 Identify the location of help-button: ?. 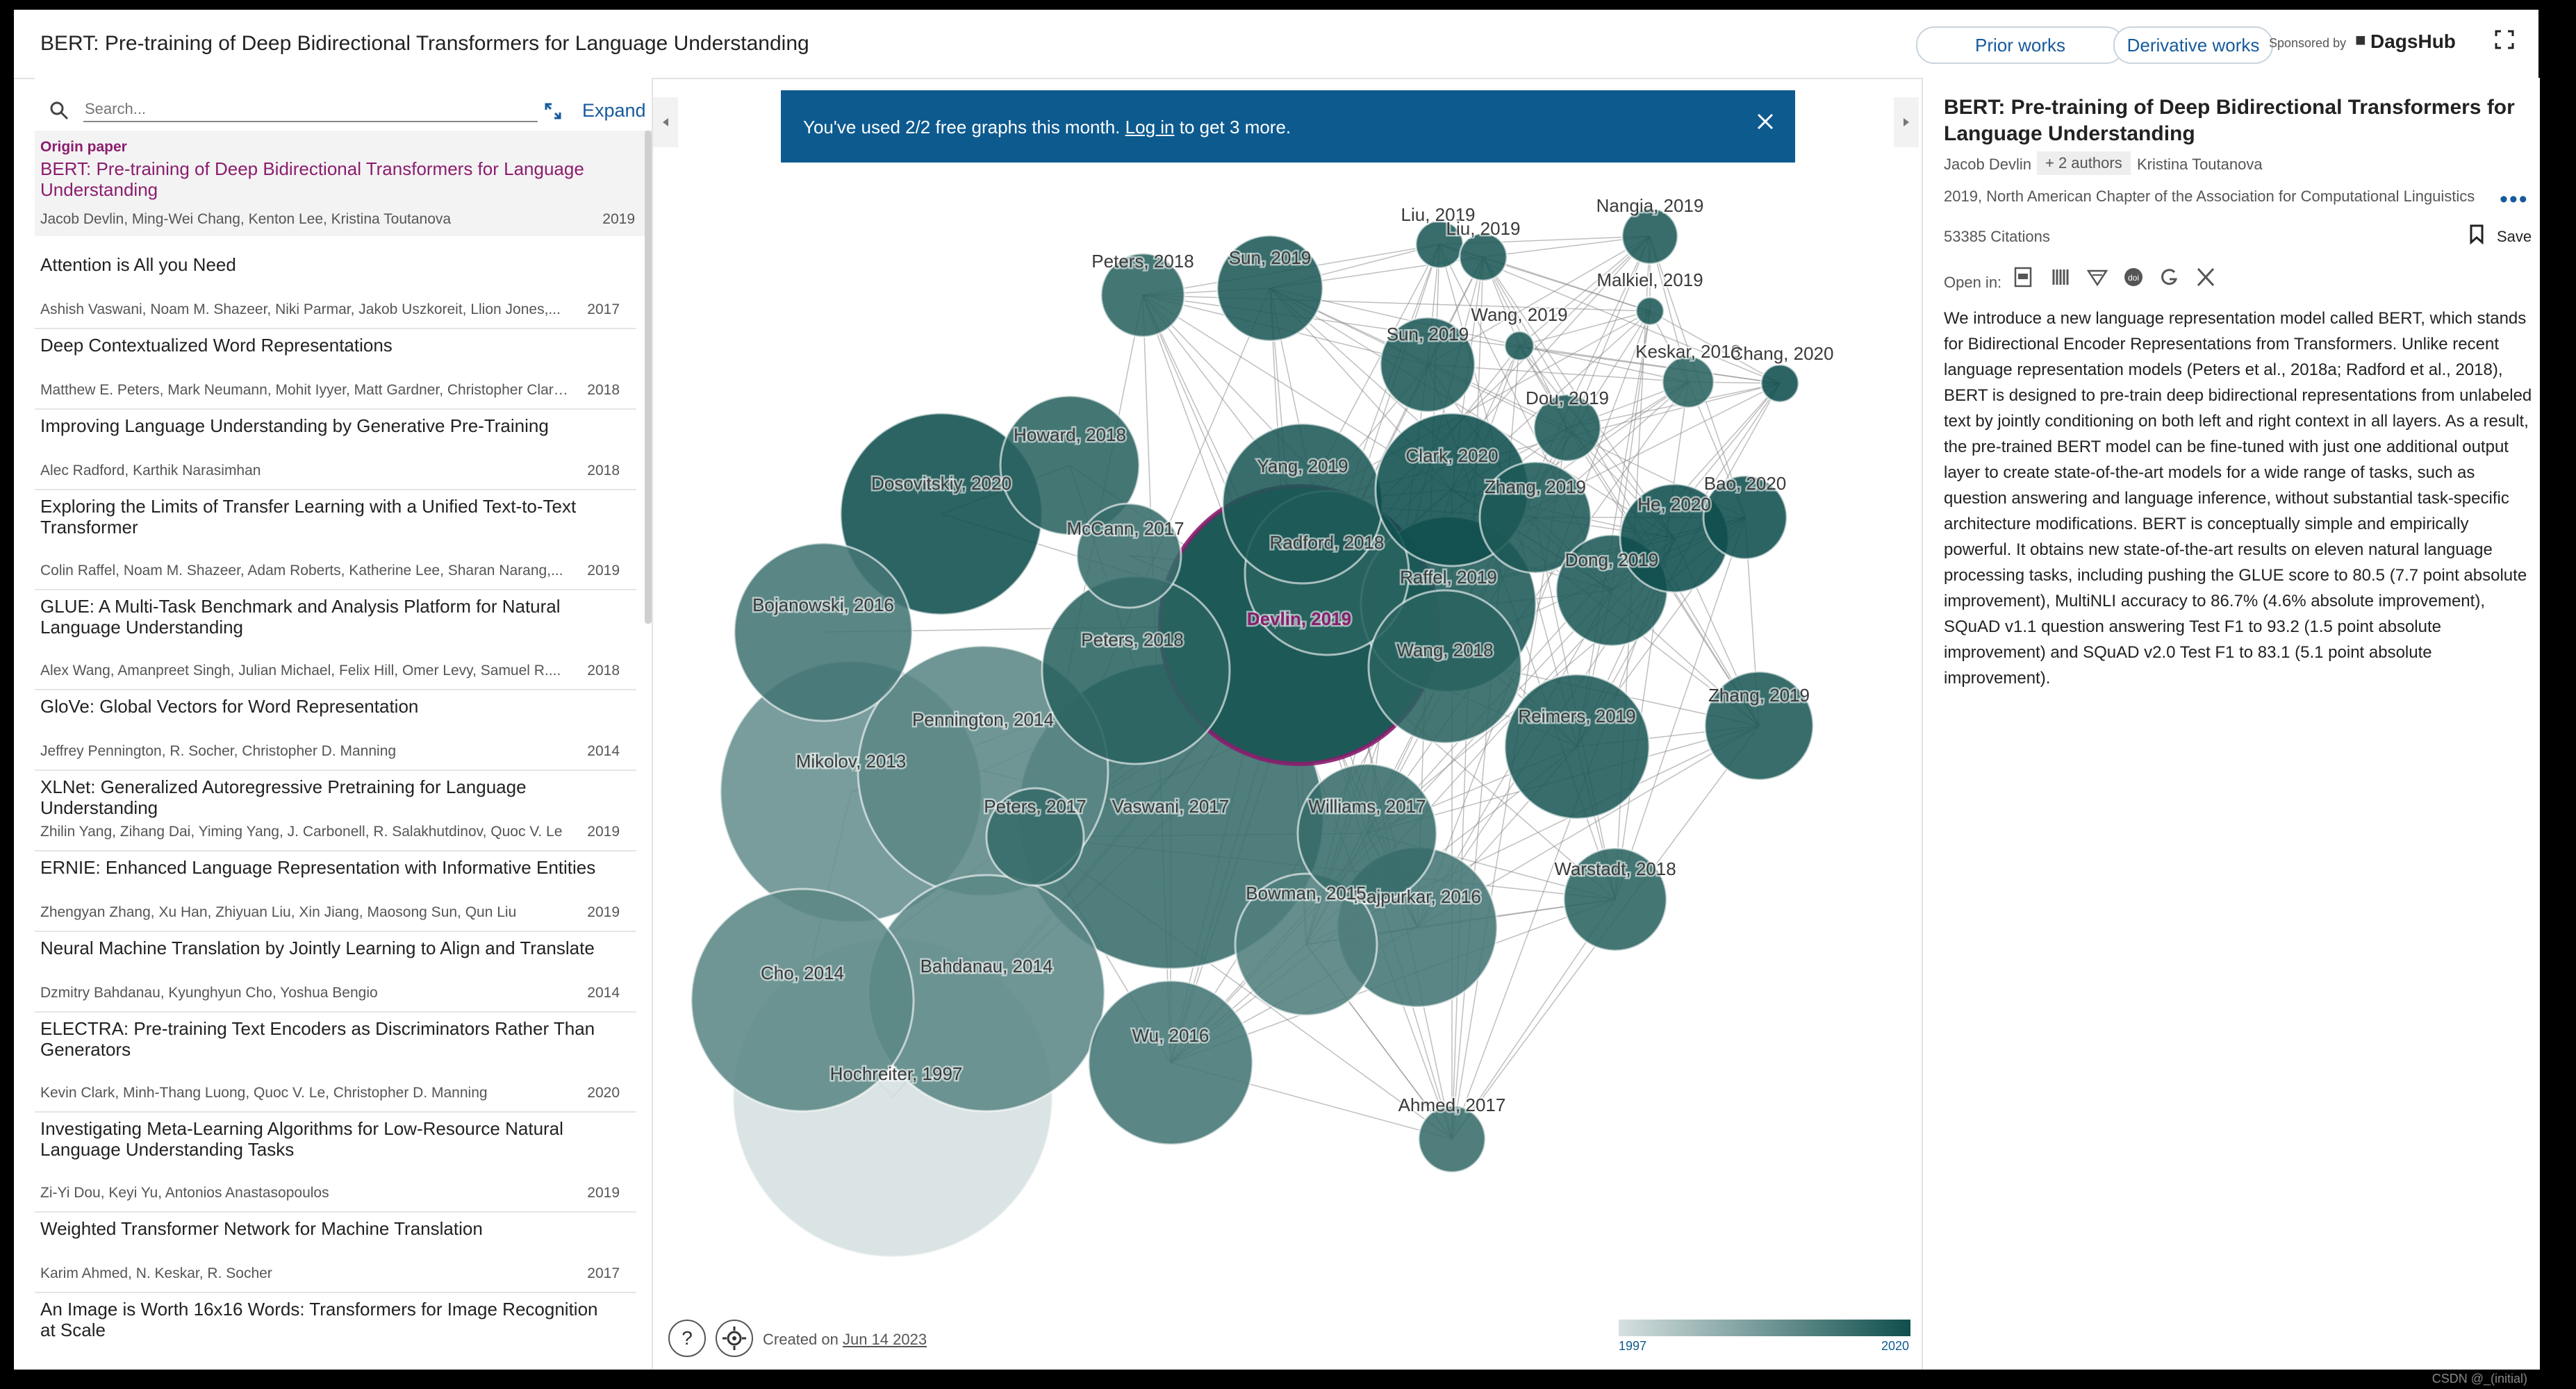
(687, 1338).